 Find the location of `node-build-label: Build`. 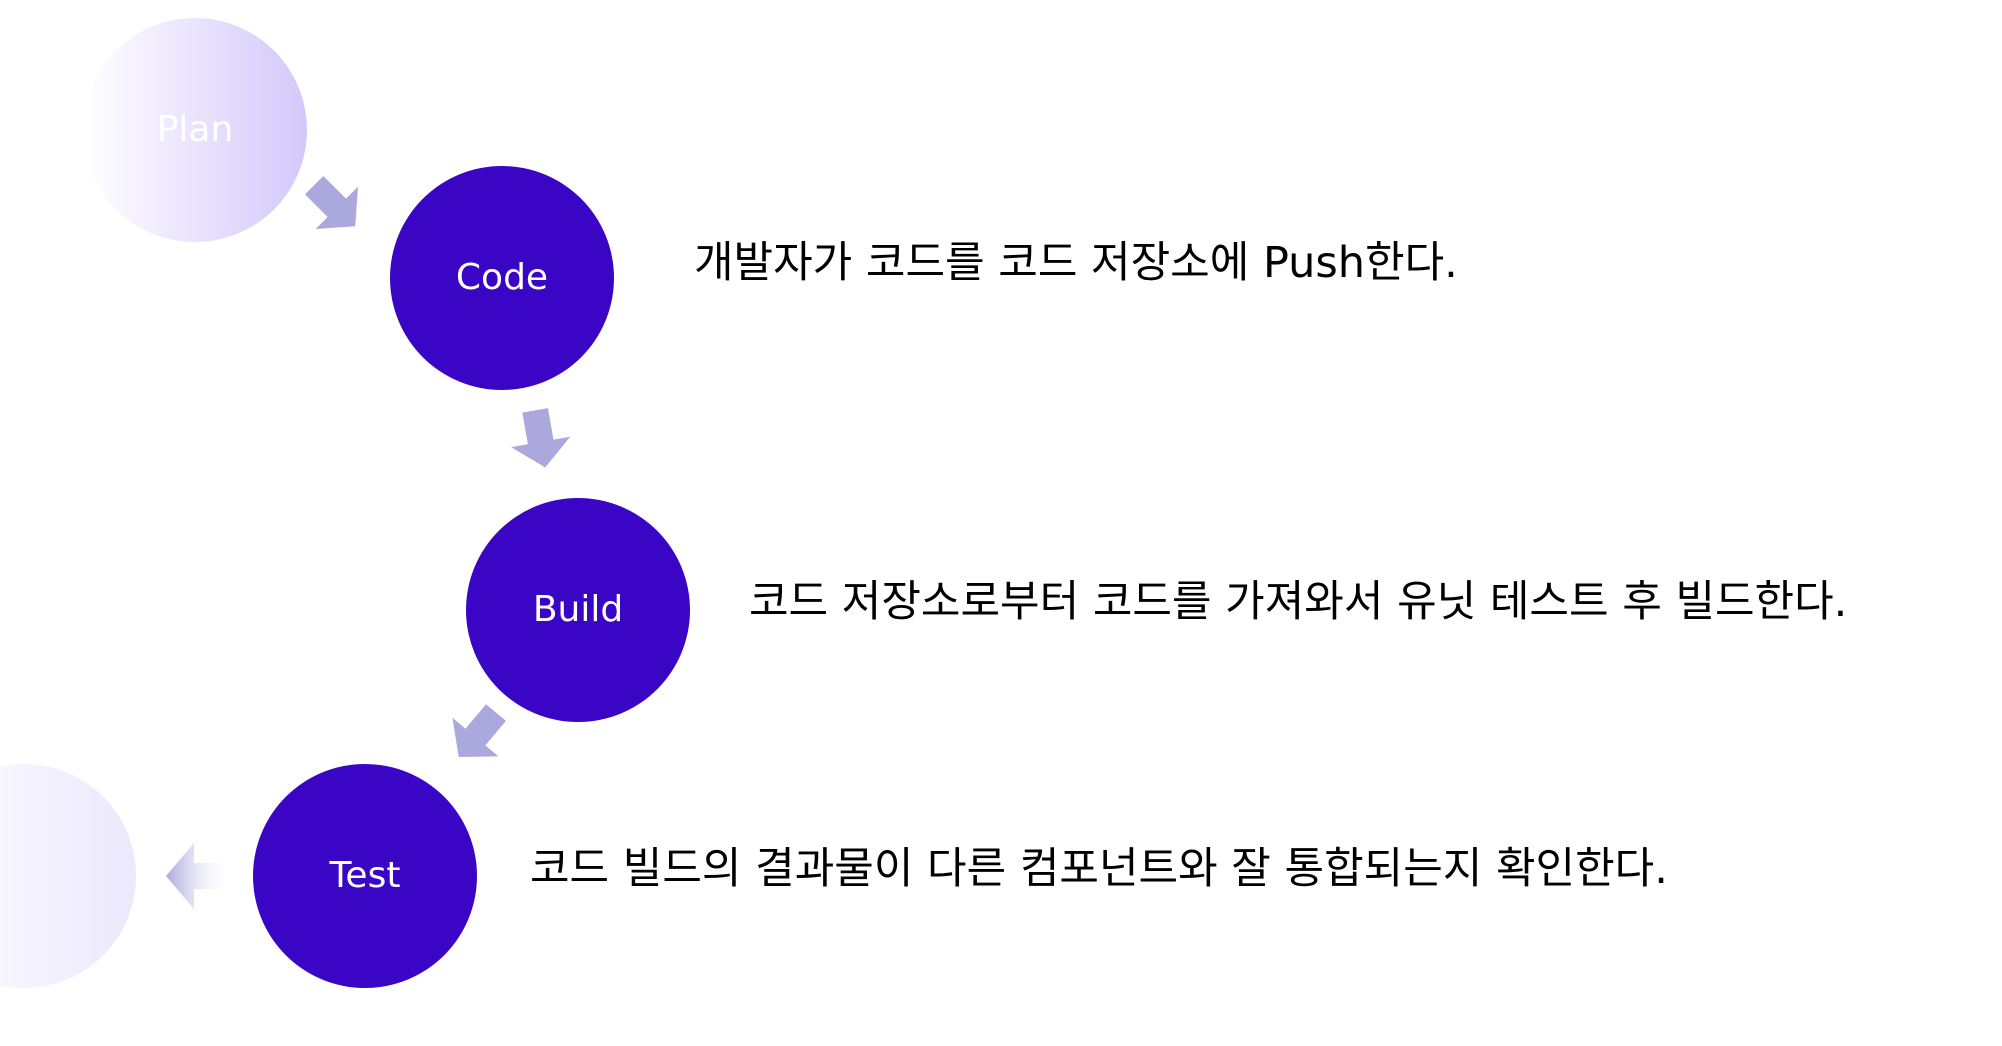

node-build-label: Build is located at coordinates (578, 609).